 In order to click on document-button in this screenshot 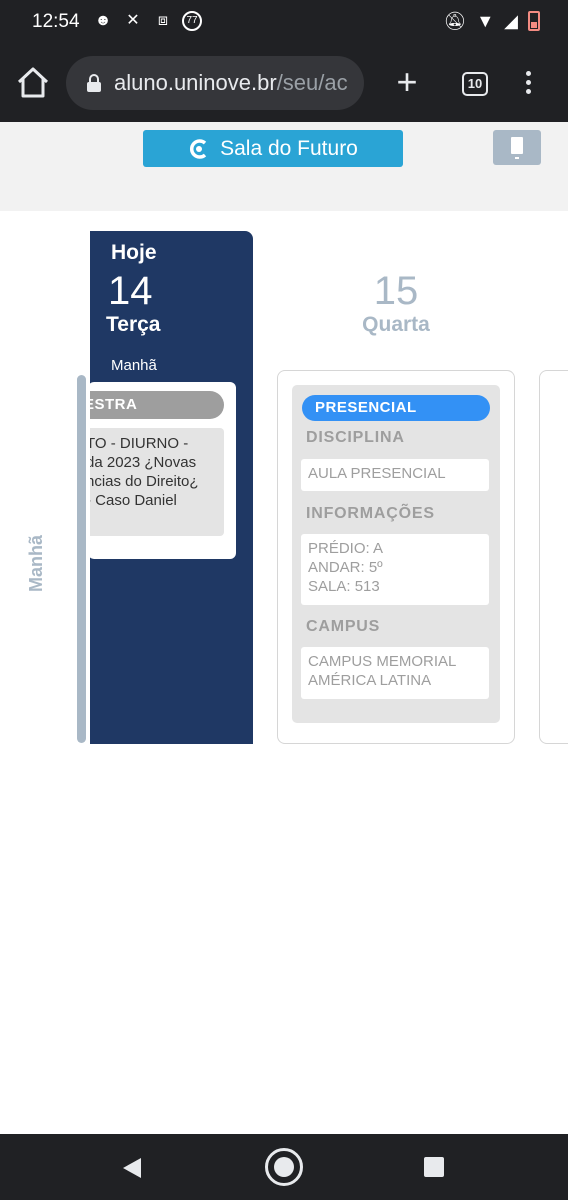, I will do `click(517, 147)`.